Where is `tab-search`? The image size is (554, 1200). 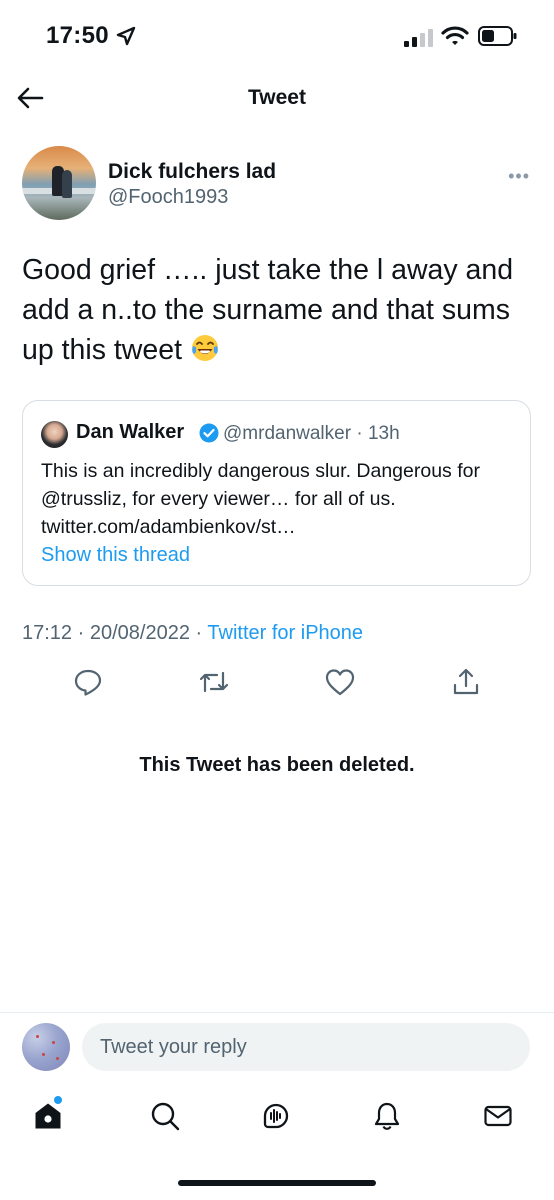 tab-search is located at coordinates (165, 1116).